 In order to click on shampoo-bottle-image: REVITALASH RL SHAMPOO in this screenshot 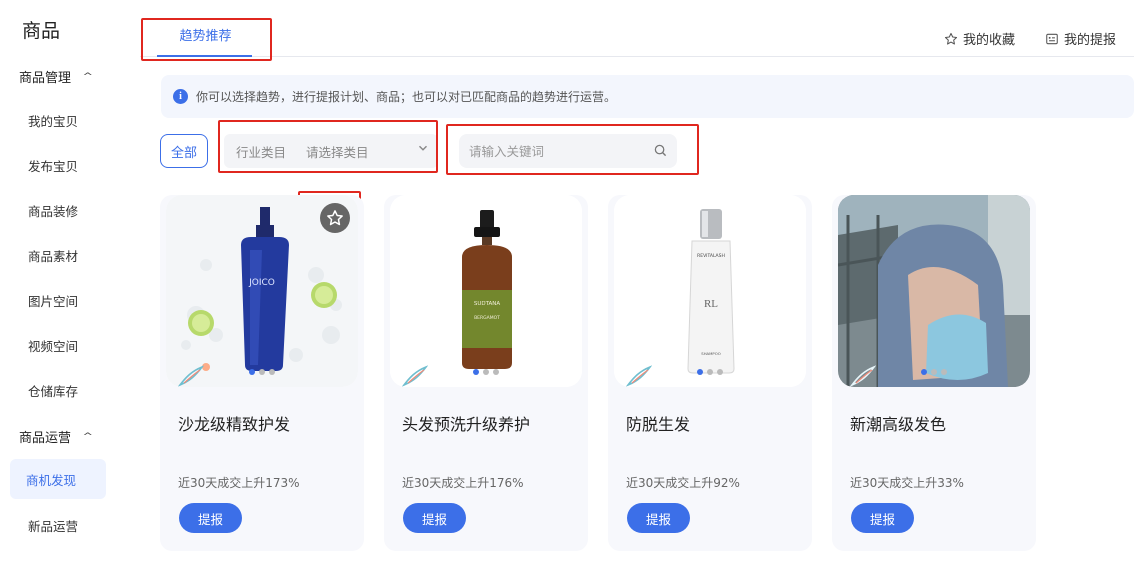, I will do `click(710, 291)`.